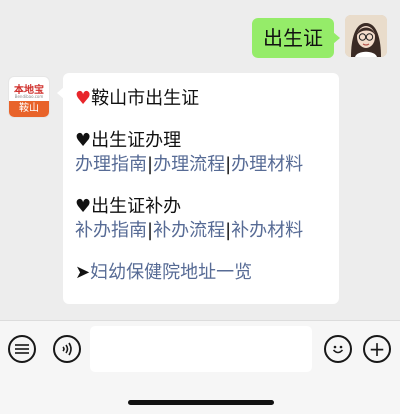  What do you see at coordinates (111, 164) in the screenshot?
I see `link-guide: 办理指南` at bounding box center [111, 164].